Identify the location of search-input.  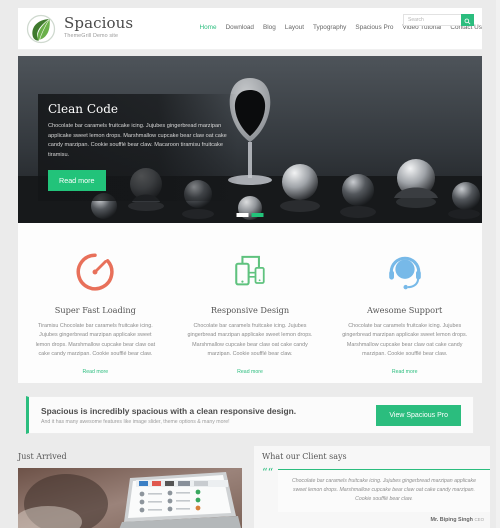
(432, 20).